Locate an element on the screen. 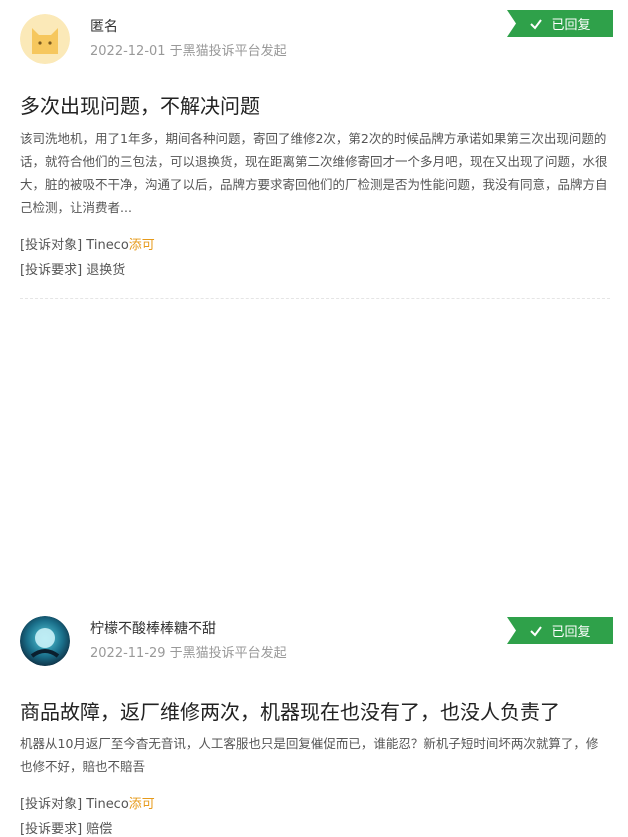 The height and width of the screenshot is (837, 628). complaint-request: [投诉要求] 赔偿 is located at coordinates (66, 827).